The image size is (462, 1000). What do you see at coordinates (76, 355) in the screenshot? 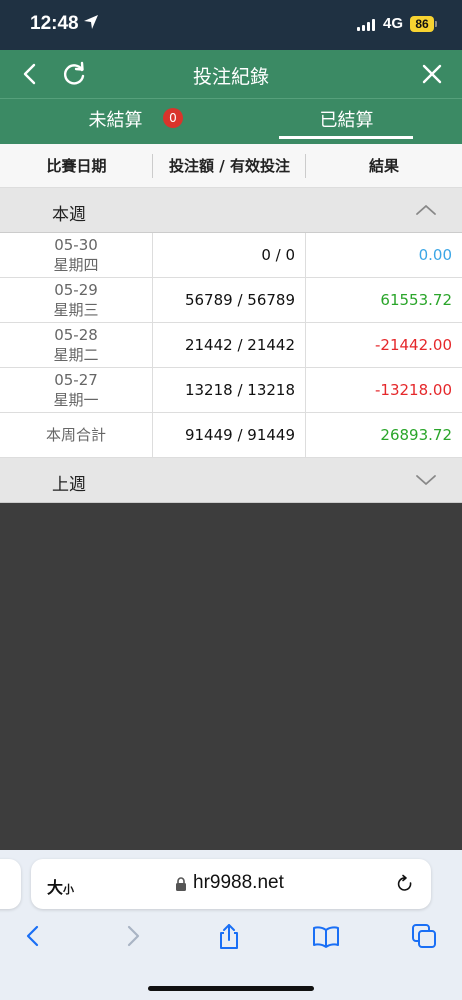
I see `row-weekday: 星期二` at bounding box center [76, 355].